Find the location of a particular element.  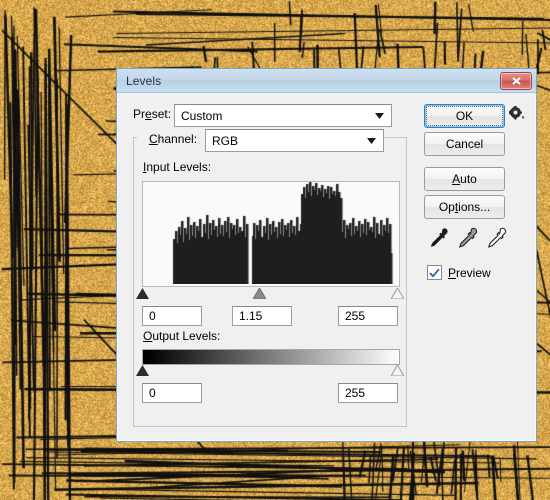

eyedropper-group is located at coordinates (468, 239).